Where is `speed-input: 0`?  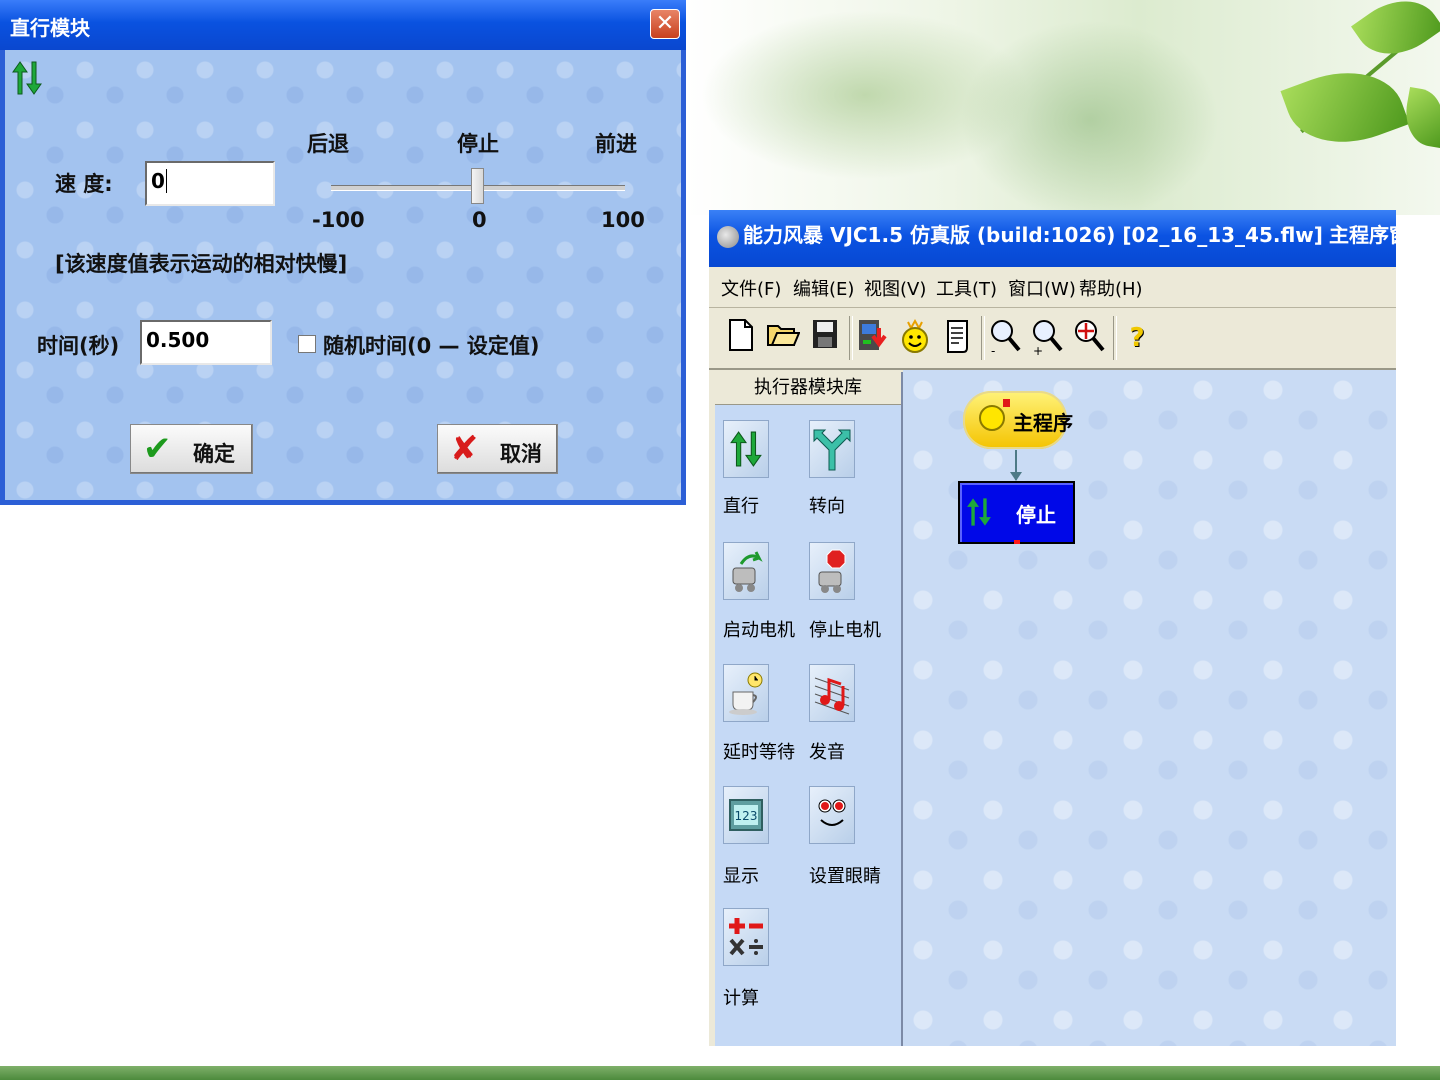
speed-input: 0 is located at coordinates (210, 183).